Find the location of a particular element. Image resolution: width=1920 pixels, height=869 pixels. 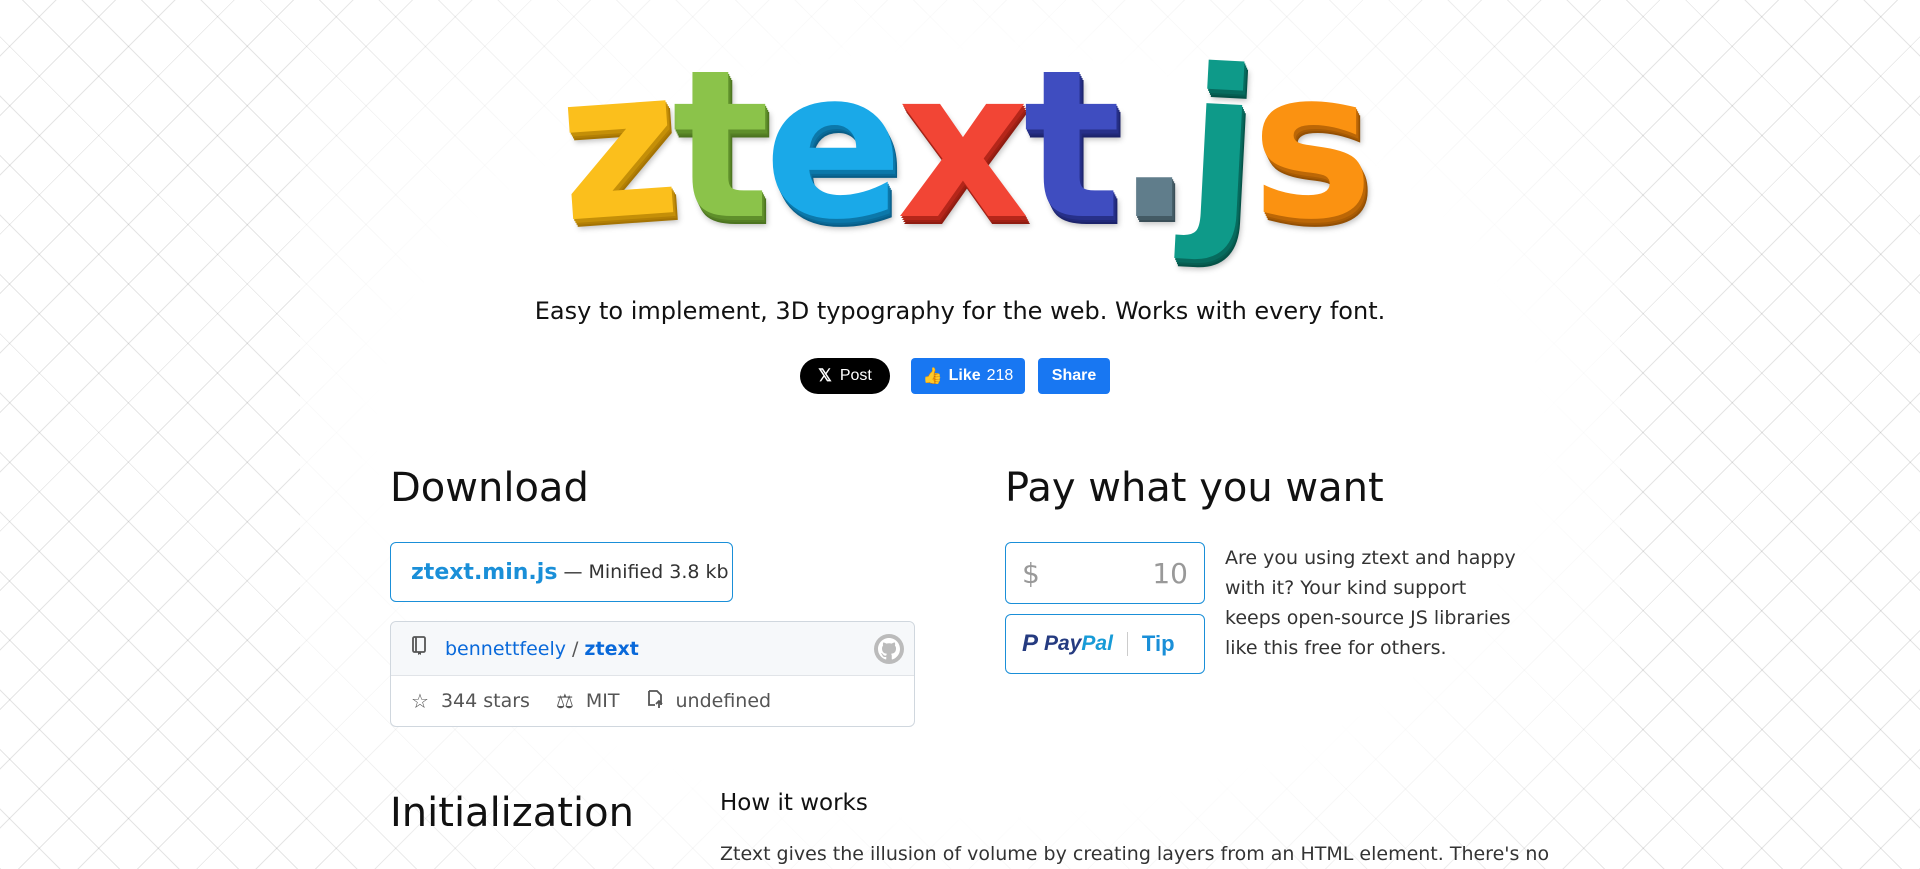

download-button: ztext.min.js — Minified 3.8 kb is located at coordinates (561, 572).